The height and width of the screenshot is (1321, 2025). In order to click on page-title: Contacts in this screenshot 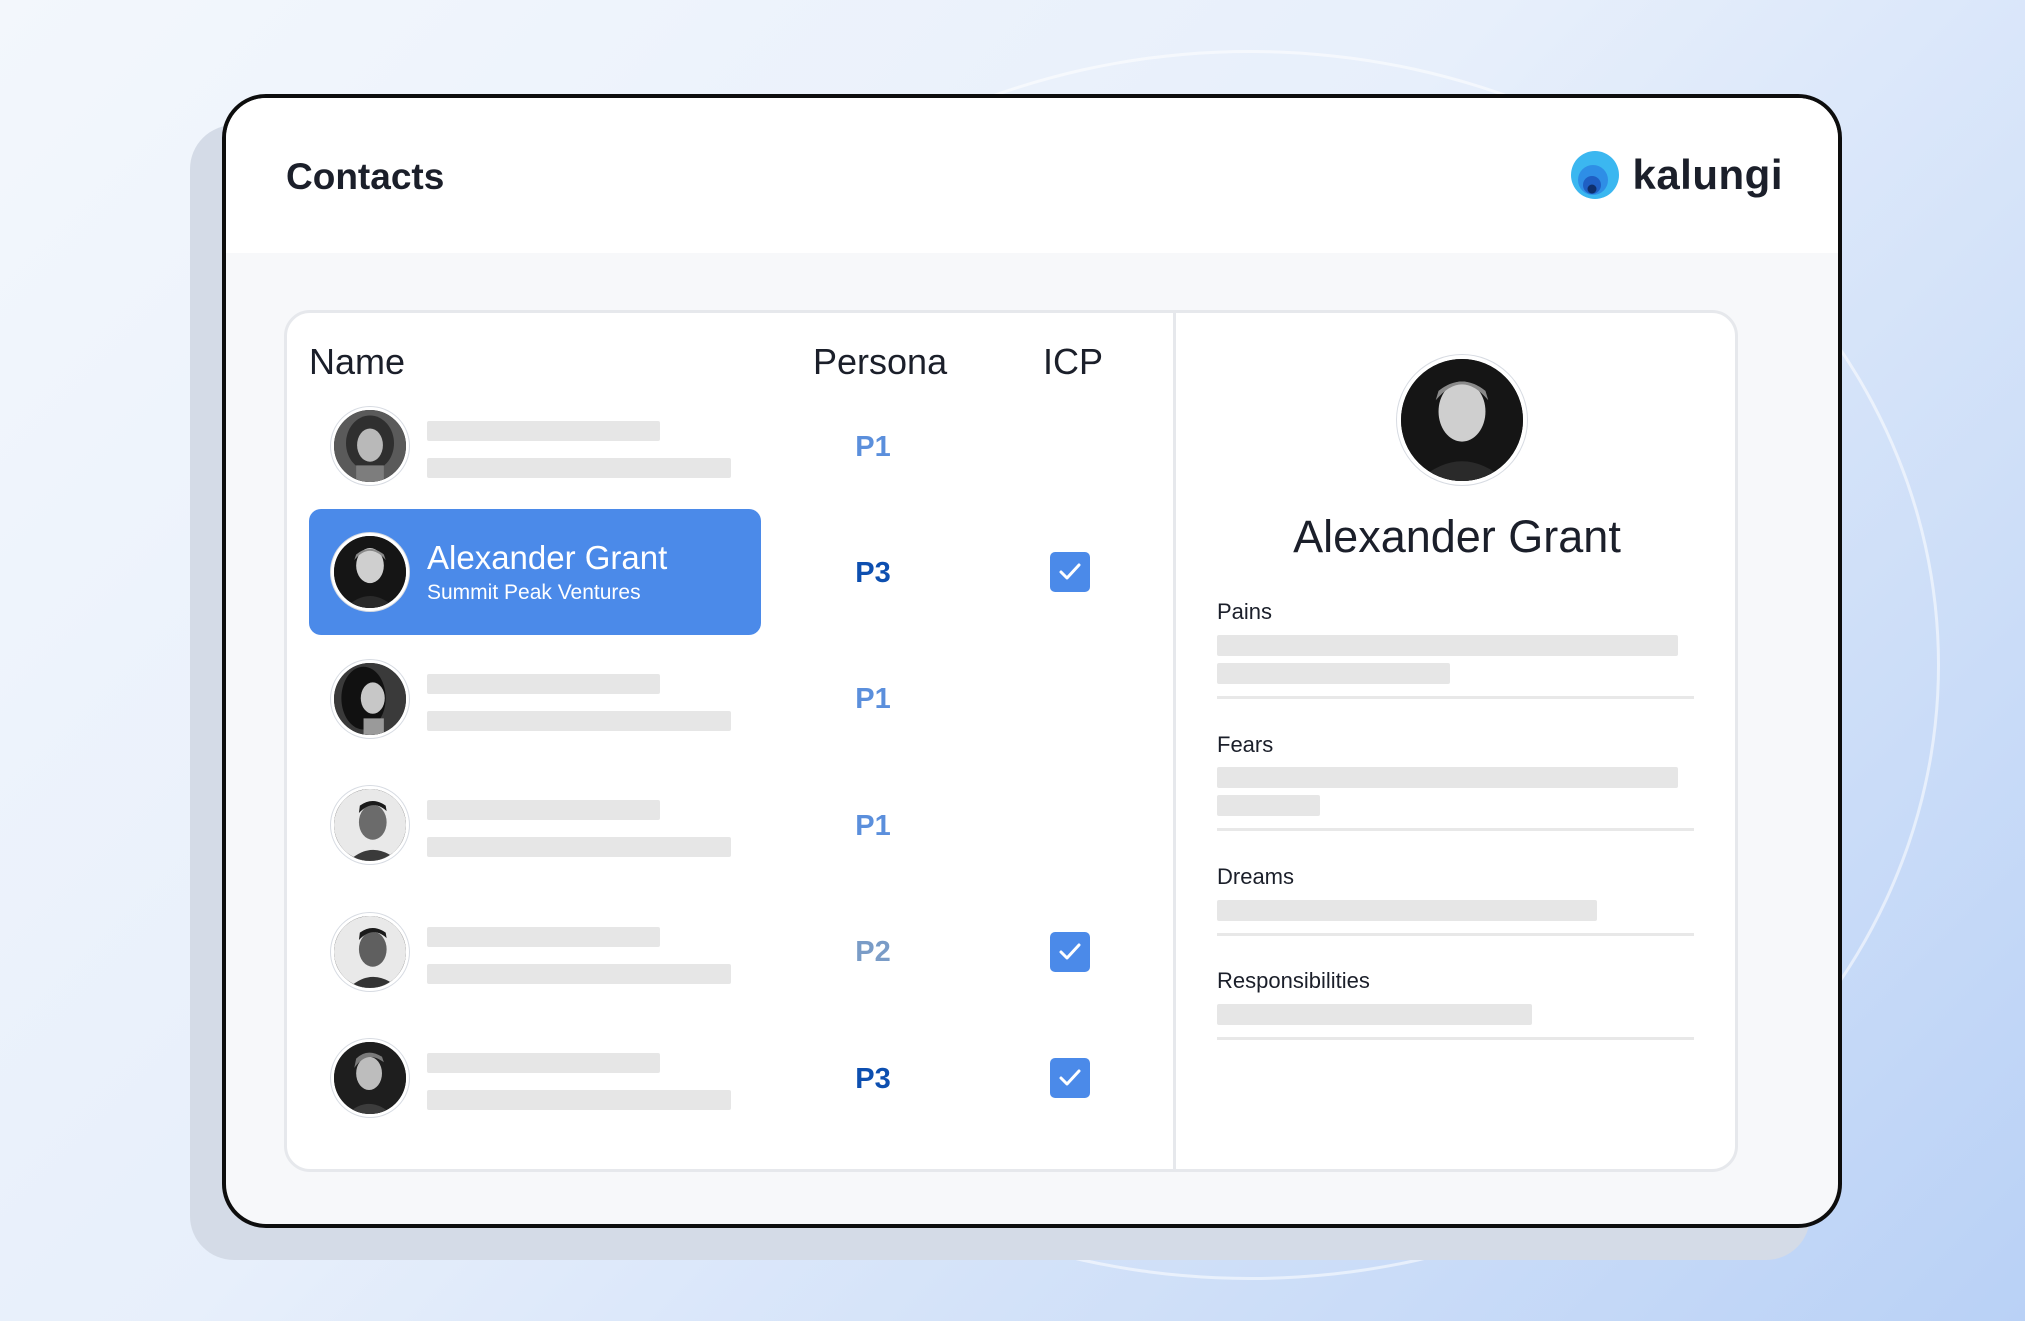, I will do `click(365, 176)`.